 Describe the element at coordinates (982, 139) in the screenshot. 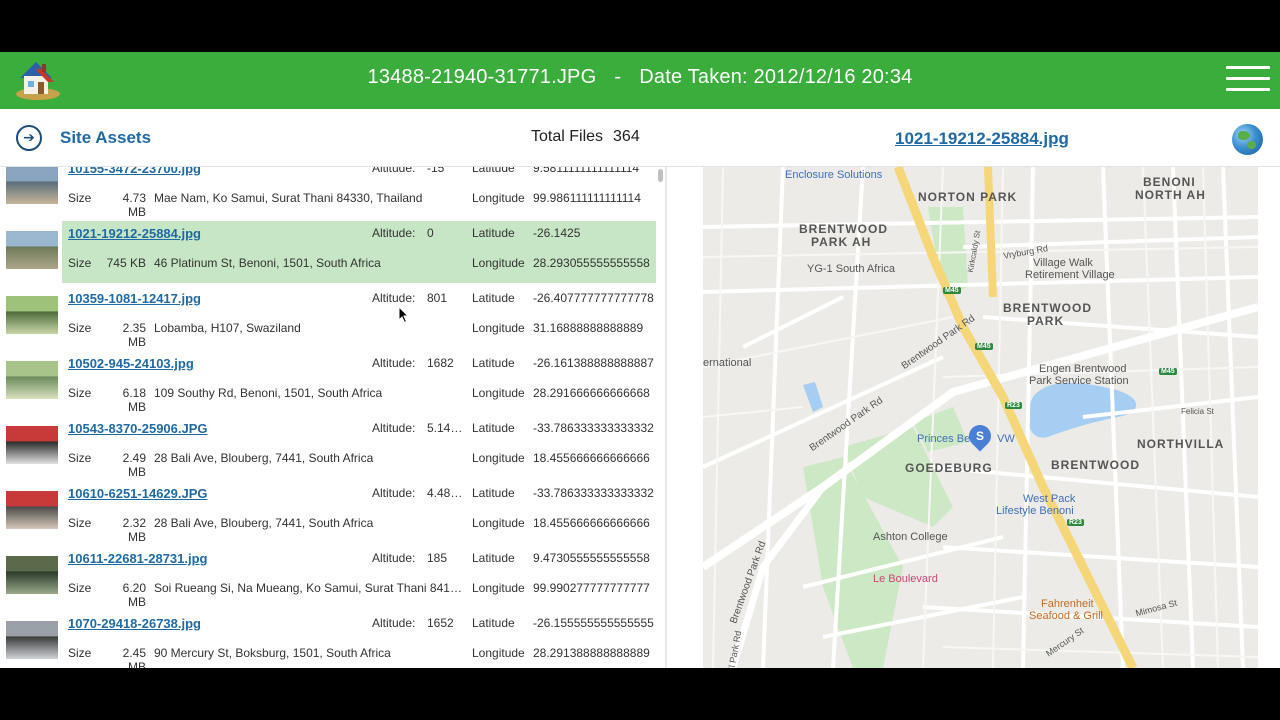

I see `selected-file-link: 1021-19212-25884.jpg` at that location.